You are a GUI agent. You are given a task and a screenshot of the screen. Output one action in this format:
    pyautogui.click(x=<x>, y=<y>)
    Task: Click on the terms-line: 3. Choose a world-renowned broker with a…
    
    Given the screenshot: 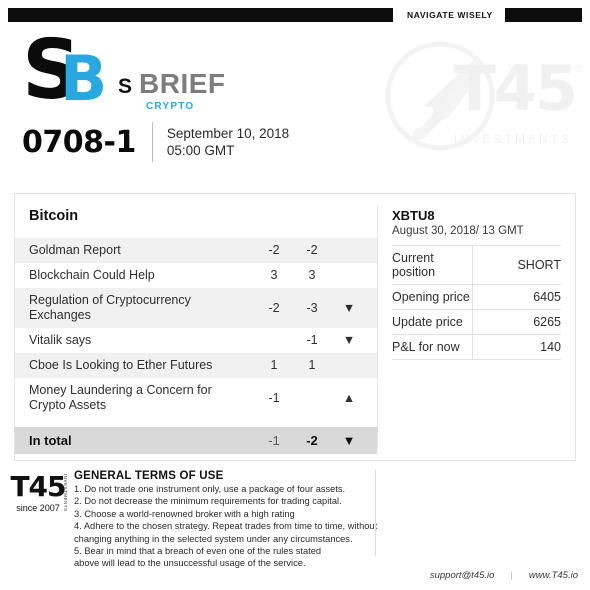 What is the action you would take?
    pyautogui.click(x=184, y=513)
    